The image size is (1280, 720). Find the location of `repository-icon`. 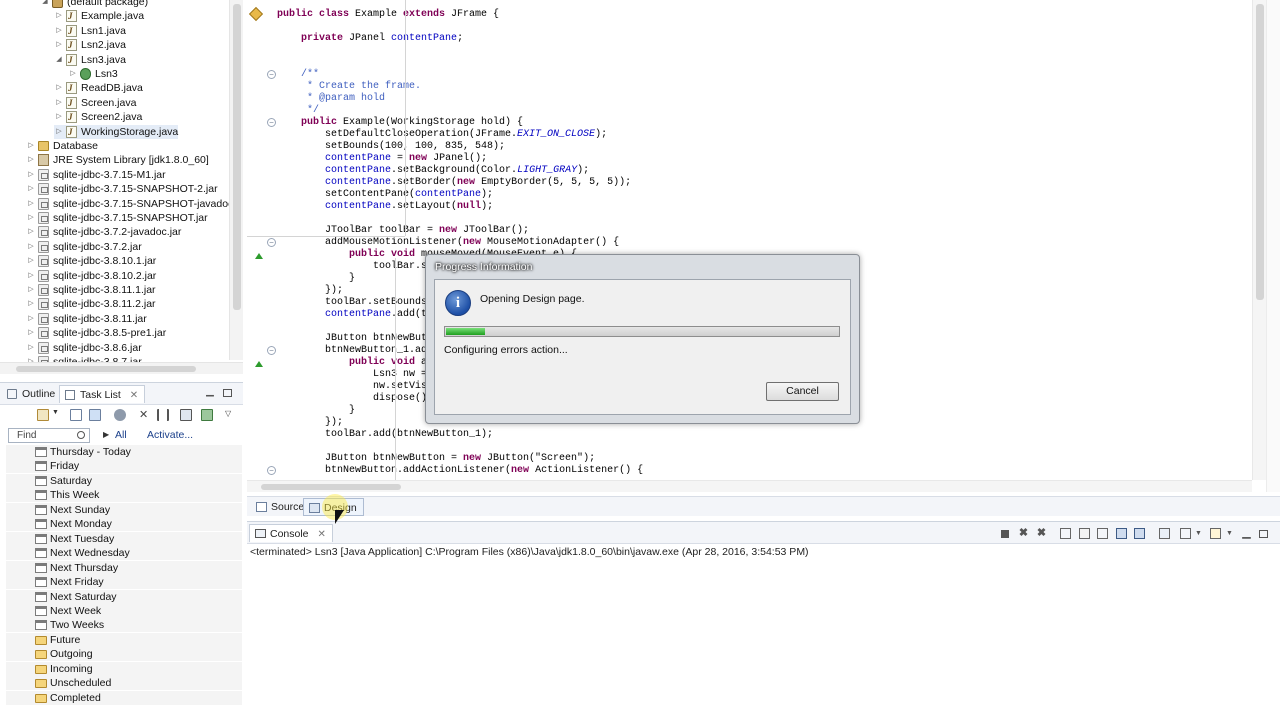

repository-icon is located at coordinates (207, 415).